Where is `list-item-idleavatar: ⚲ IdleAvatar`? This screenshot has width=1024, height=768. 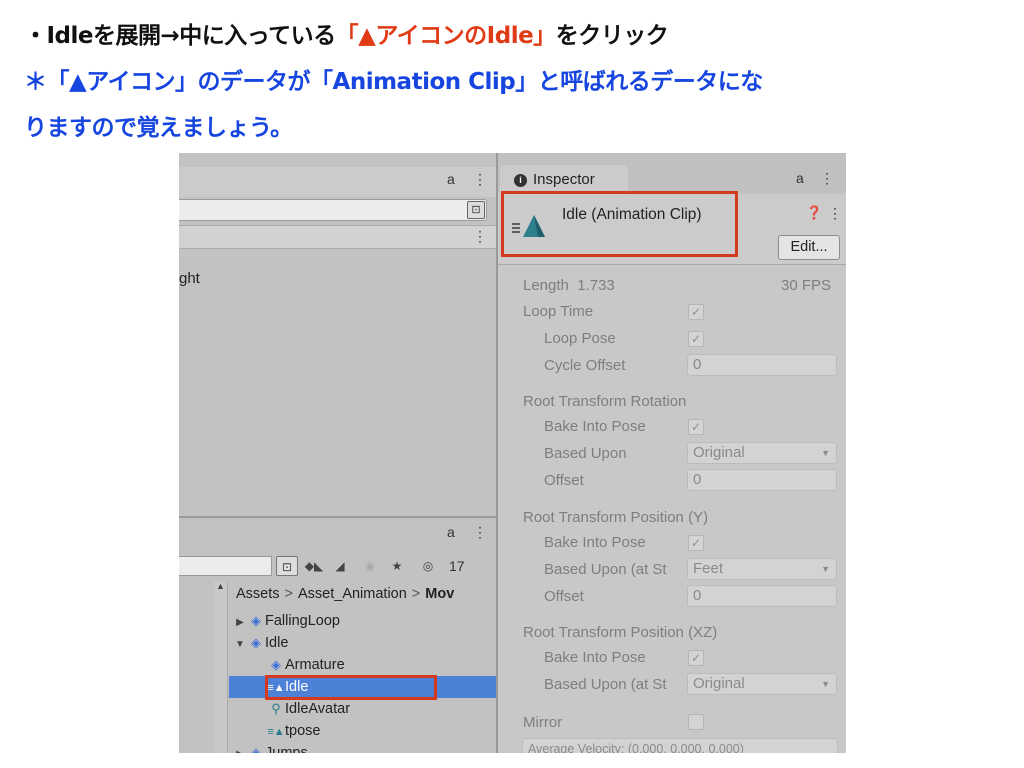
list-item-idleavatar: ⚲ IdleAvatar is located at coordinates (362, 709).